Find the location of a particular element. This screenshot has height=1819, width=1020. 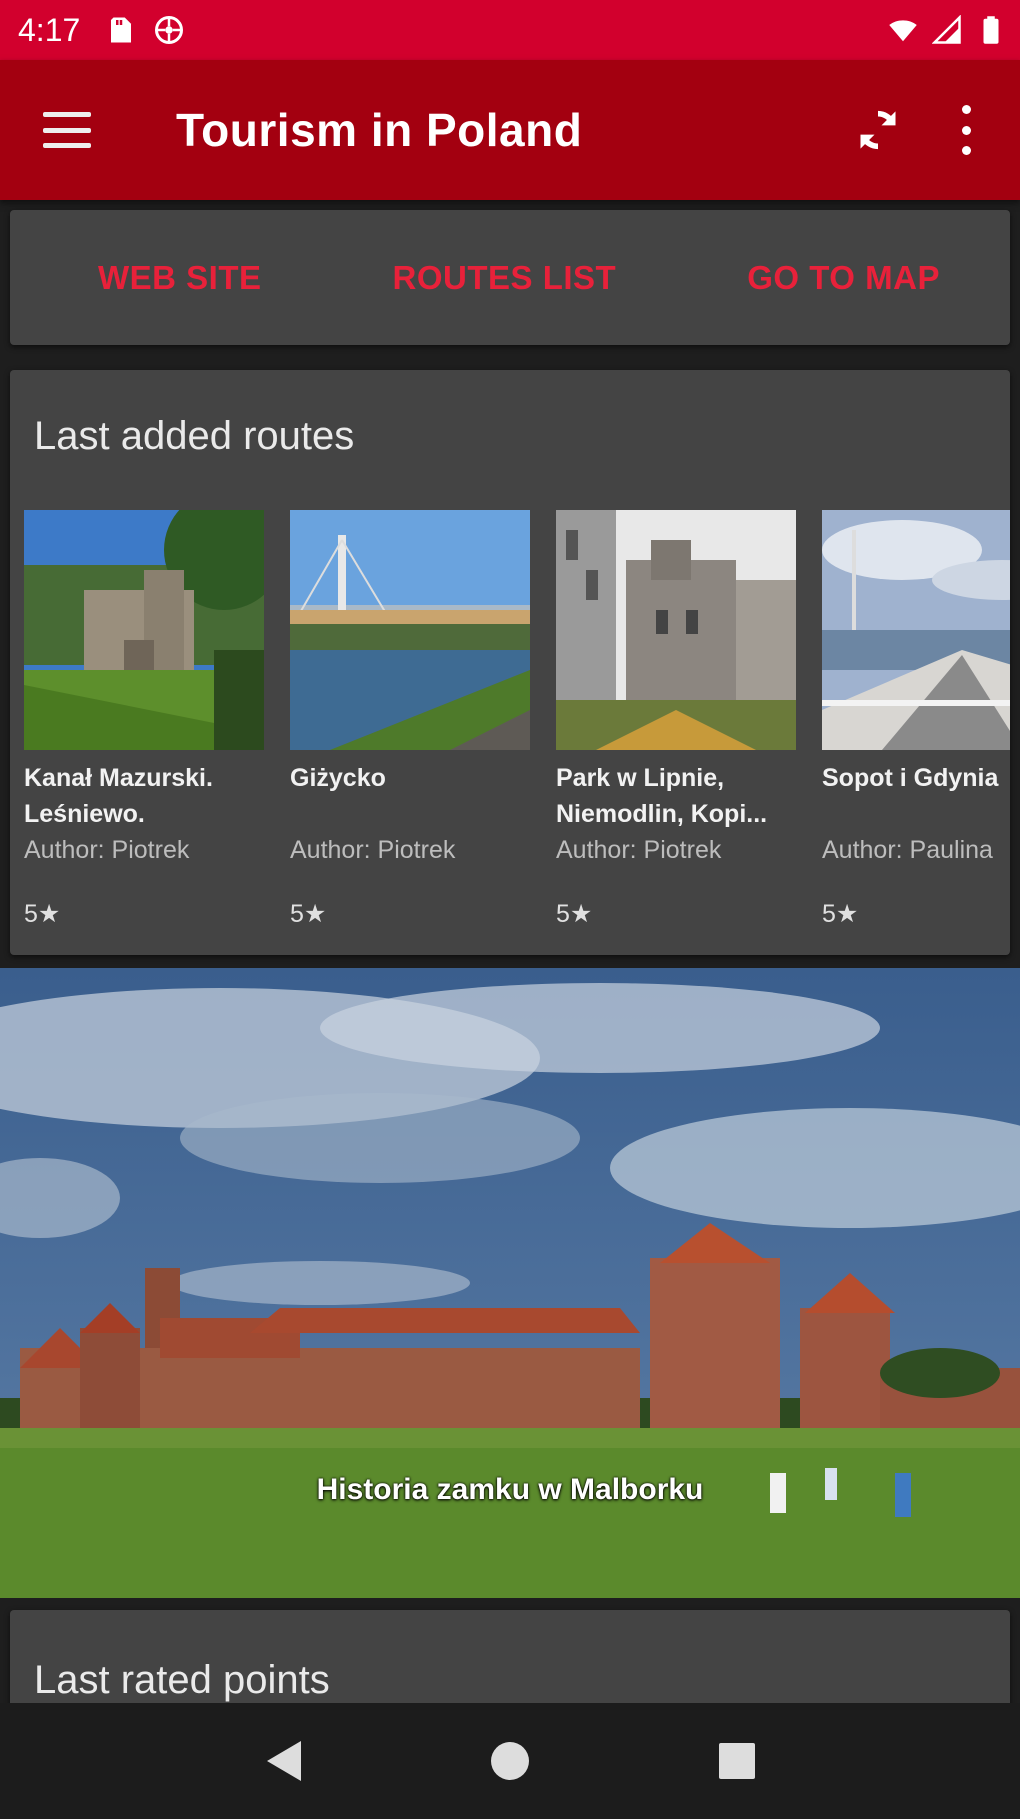

status-right-icons is located at coordinates (947, 30).